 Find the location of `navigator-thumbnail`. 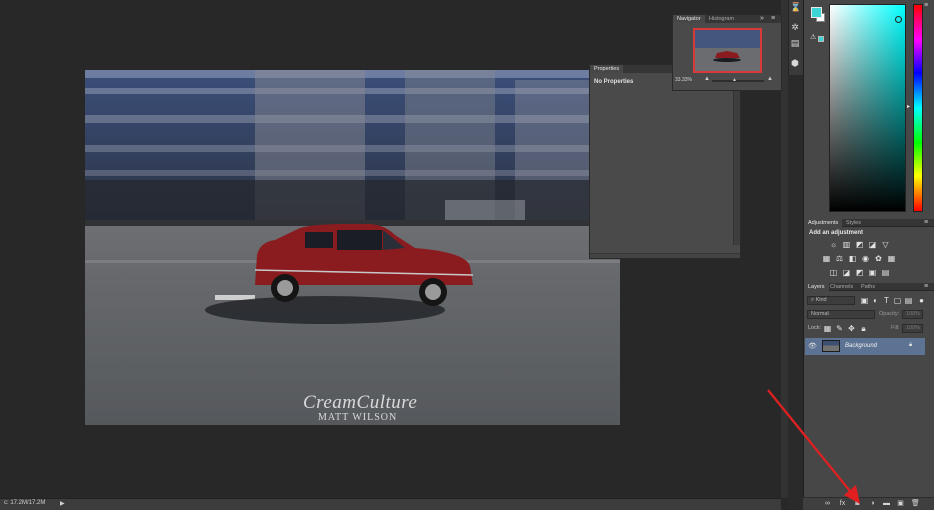

navigator-thumbnail is located at coordinates (727, 50).